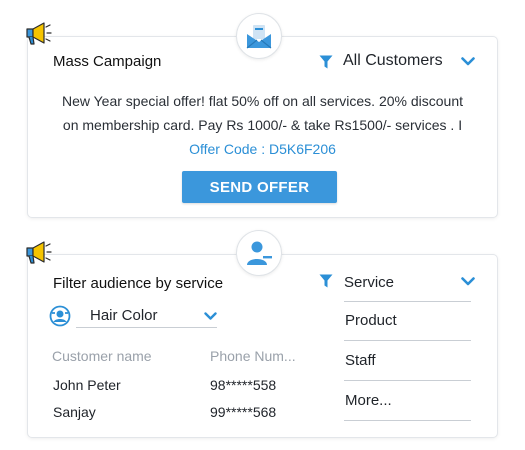 The height and width of the screenshot is (450, 525). What do you see at coordinates (102, 356) in the screenshot?
I see `column-header-customer-name: Customer name` at bounding box center [102, 356].